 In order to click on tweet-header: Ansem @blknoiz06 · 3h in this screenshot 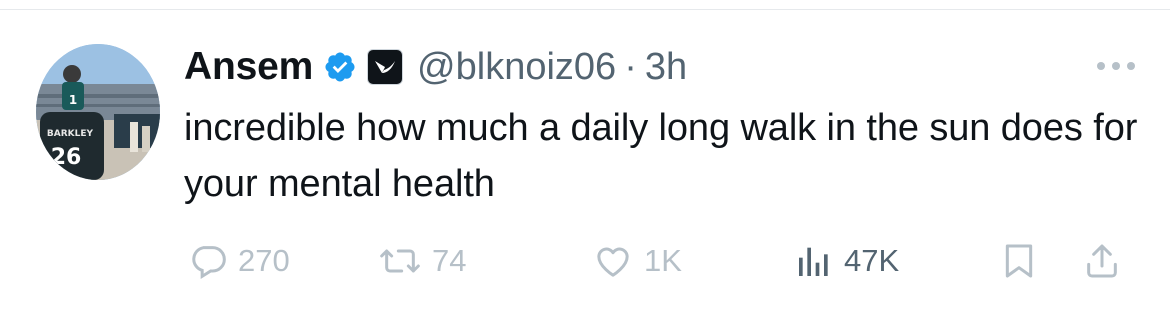, I will do `click(435, 67)`.